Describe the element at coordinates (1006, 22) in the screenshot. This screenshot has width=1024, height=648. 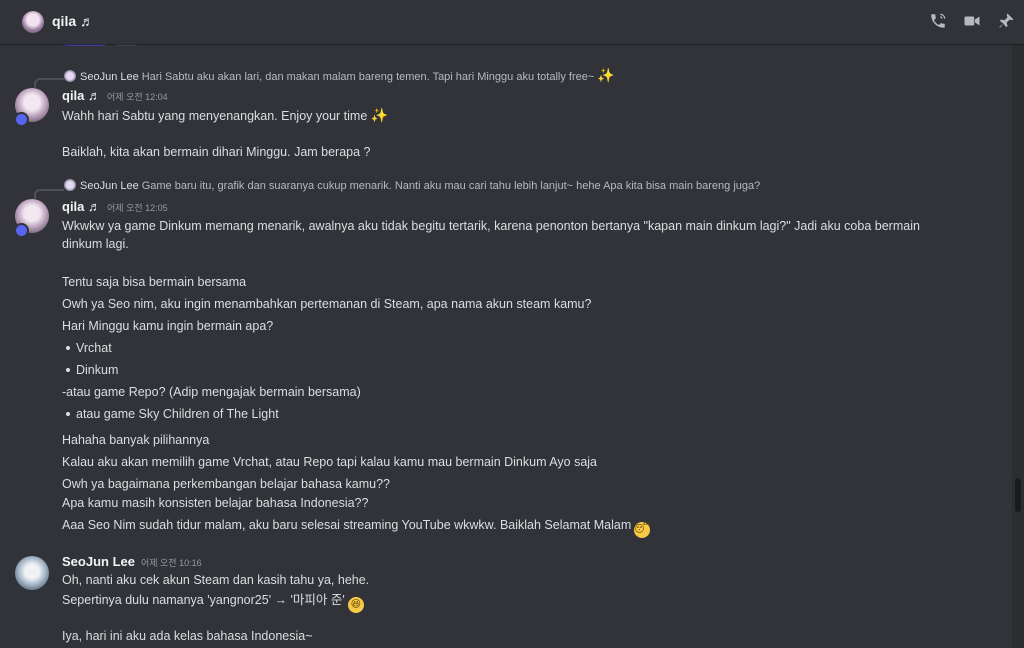
I see `pin-icon` at that location.